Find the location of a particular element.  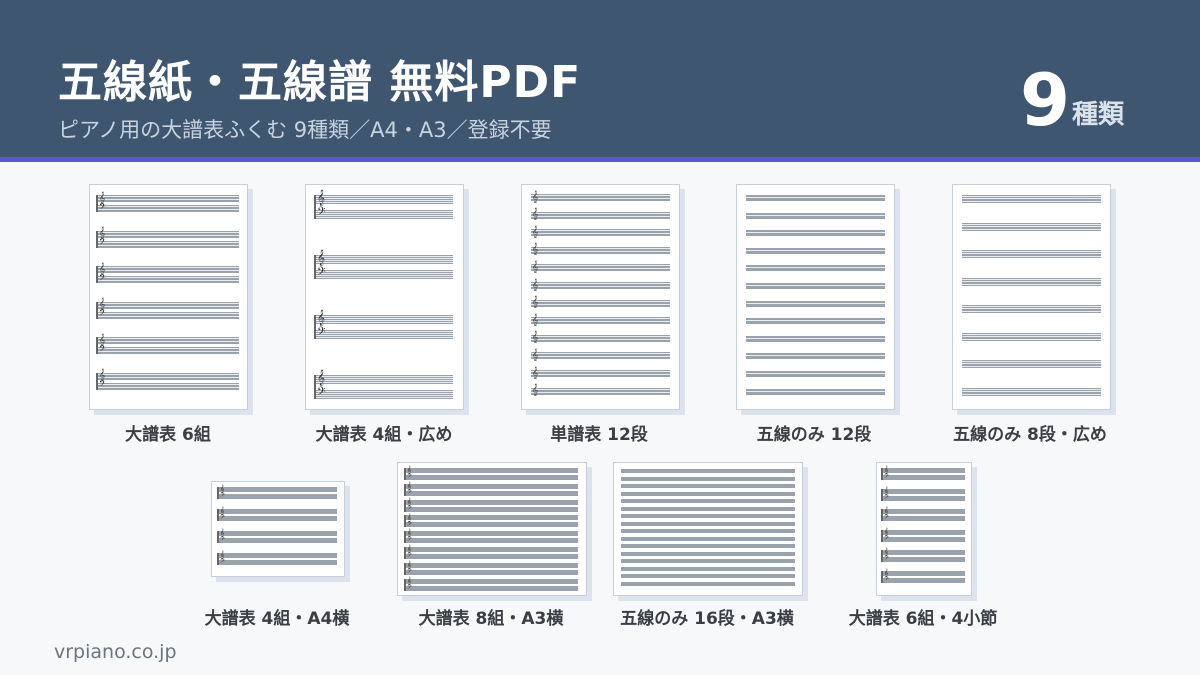

template-caption: 大譜表 6組・4小節 is located at coordinates (923, 616).